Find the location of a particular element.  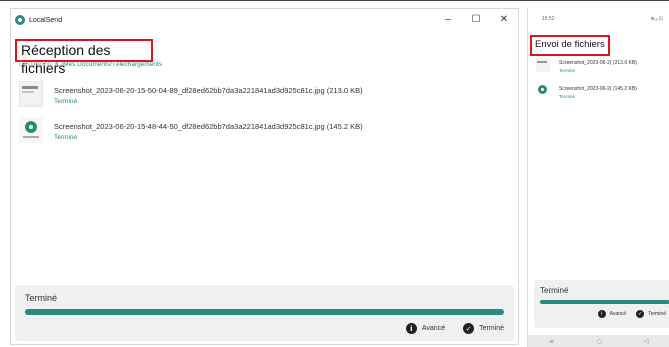

mobile-done-button: ✓ Terminé is located at coordinates (651, 314).